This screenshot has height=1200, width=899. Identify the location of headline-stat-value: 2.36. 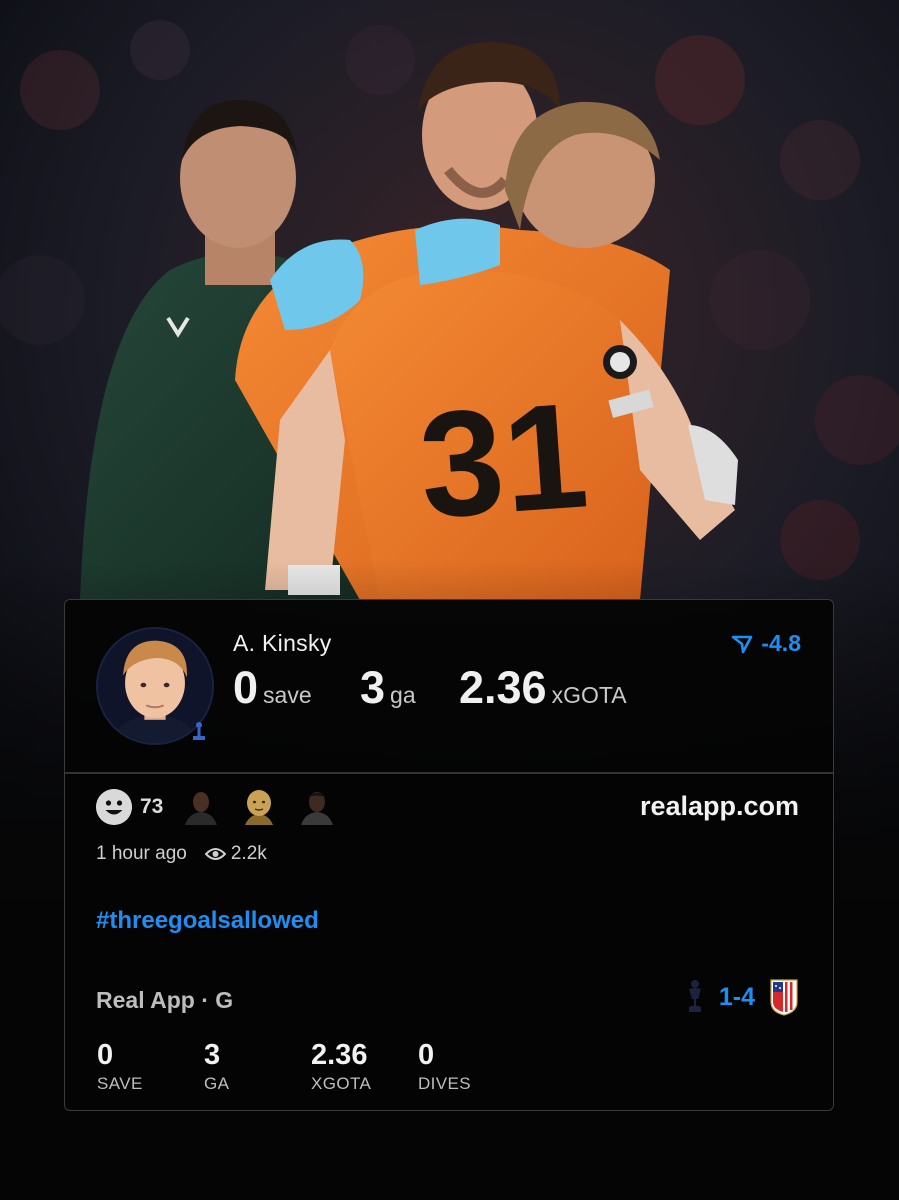
(503, 687).